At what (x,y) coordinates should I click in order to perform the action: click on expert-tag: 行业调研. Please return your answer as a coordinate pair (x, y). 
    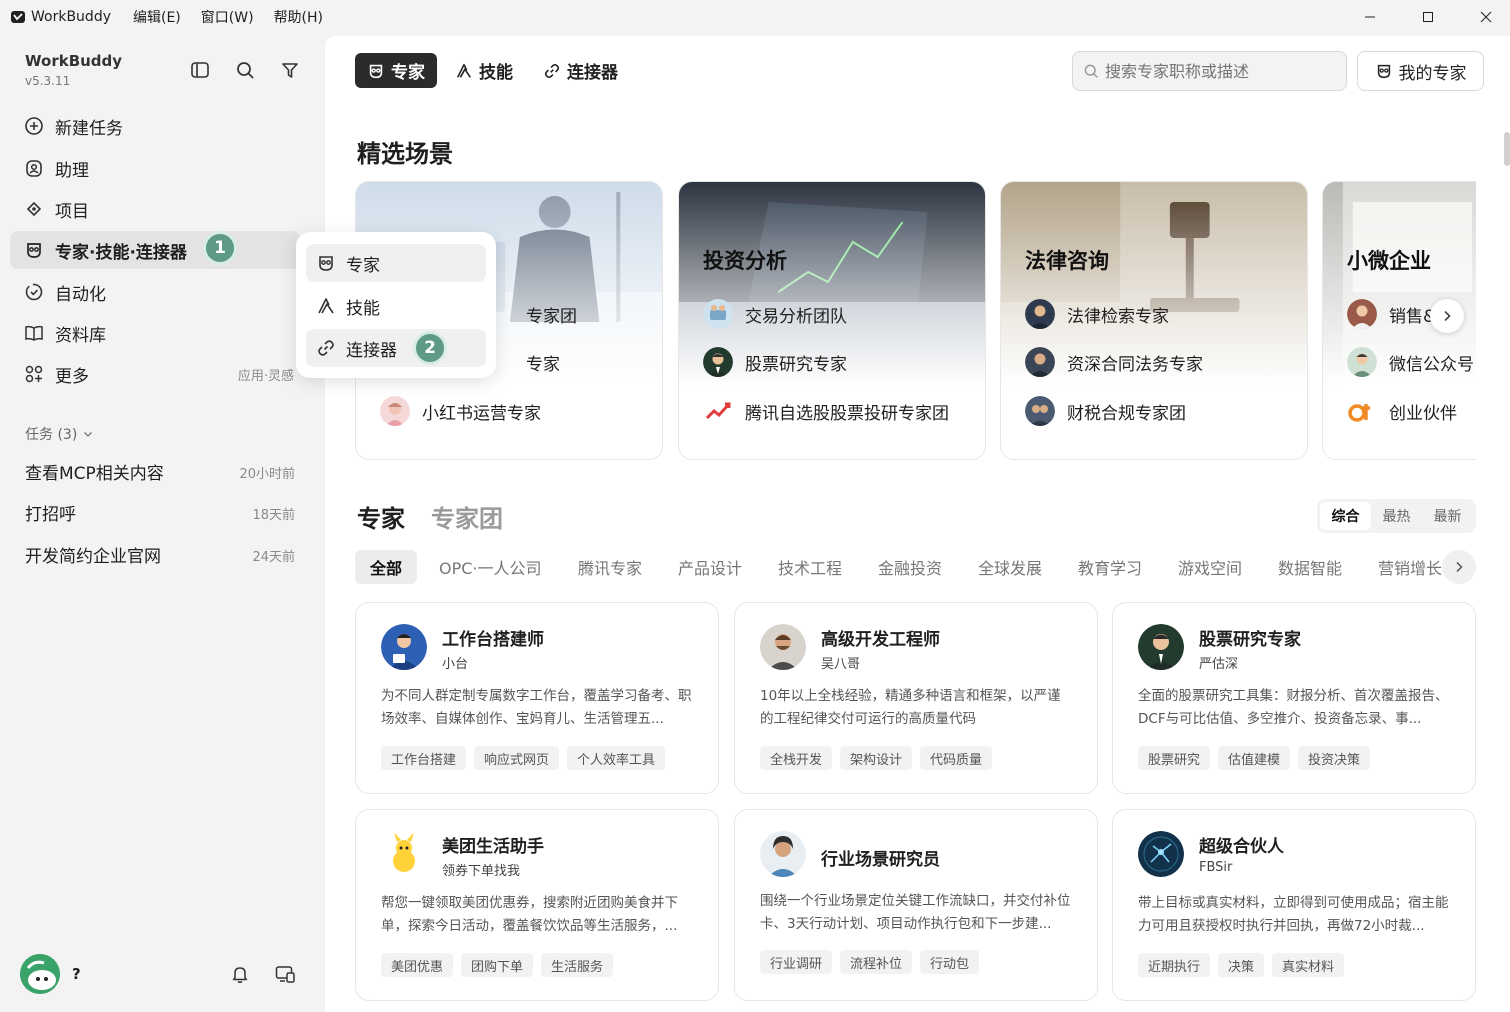
    Looking at the image, I should click on (796, 962).